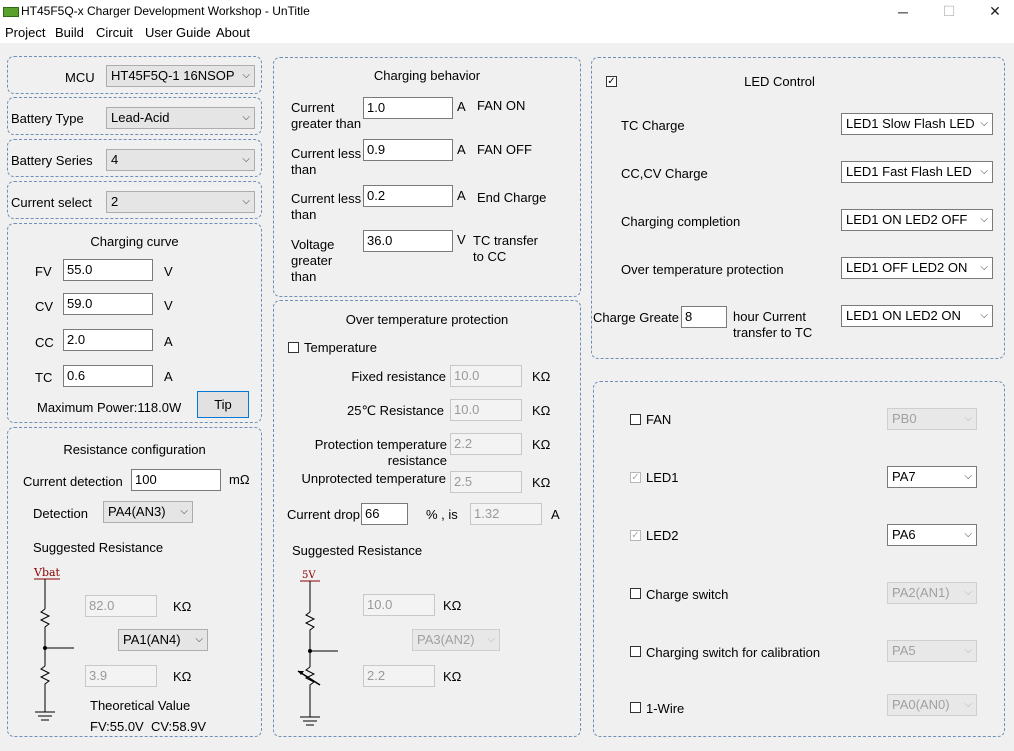  What do you see at coordinates (44, 306) in the screenshot?
I see `cv-label: CV` at bounding box center [44, 306].